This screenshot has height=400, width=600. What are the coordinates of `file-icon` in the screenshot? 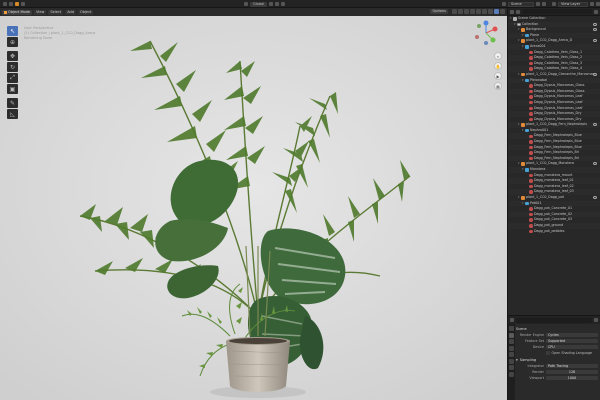 It's located at (23, 4).